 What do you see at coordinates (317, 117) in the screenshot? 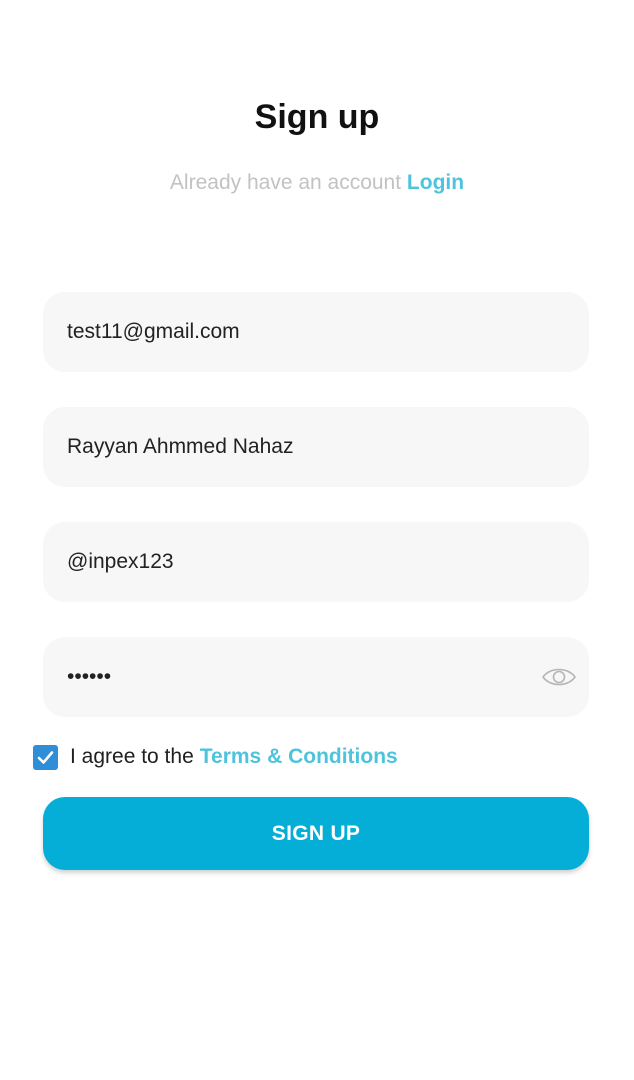
I see `page-title: Sign up` at bounding box center [317, 117].